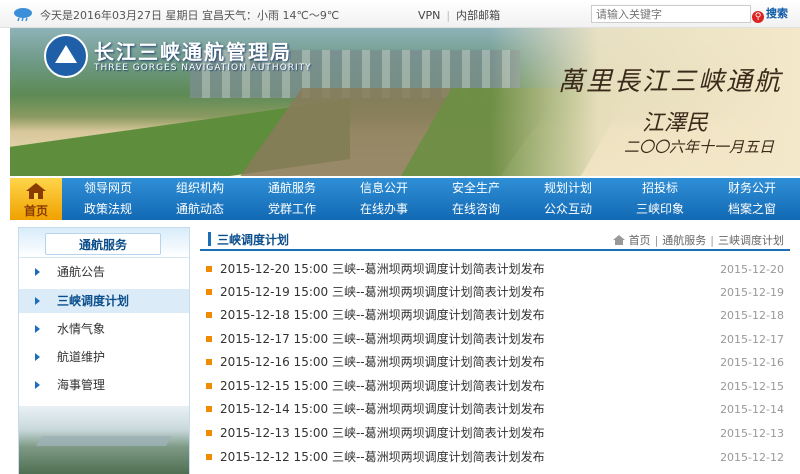  What do you see at coordinates (670, 82) in the screenshot?
I see `calligraphy-inscription: 萬里長江三峡通航` at bounding box center [670, 82].